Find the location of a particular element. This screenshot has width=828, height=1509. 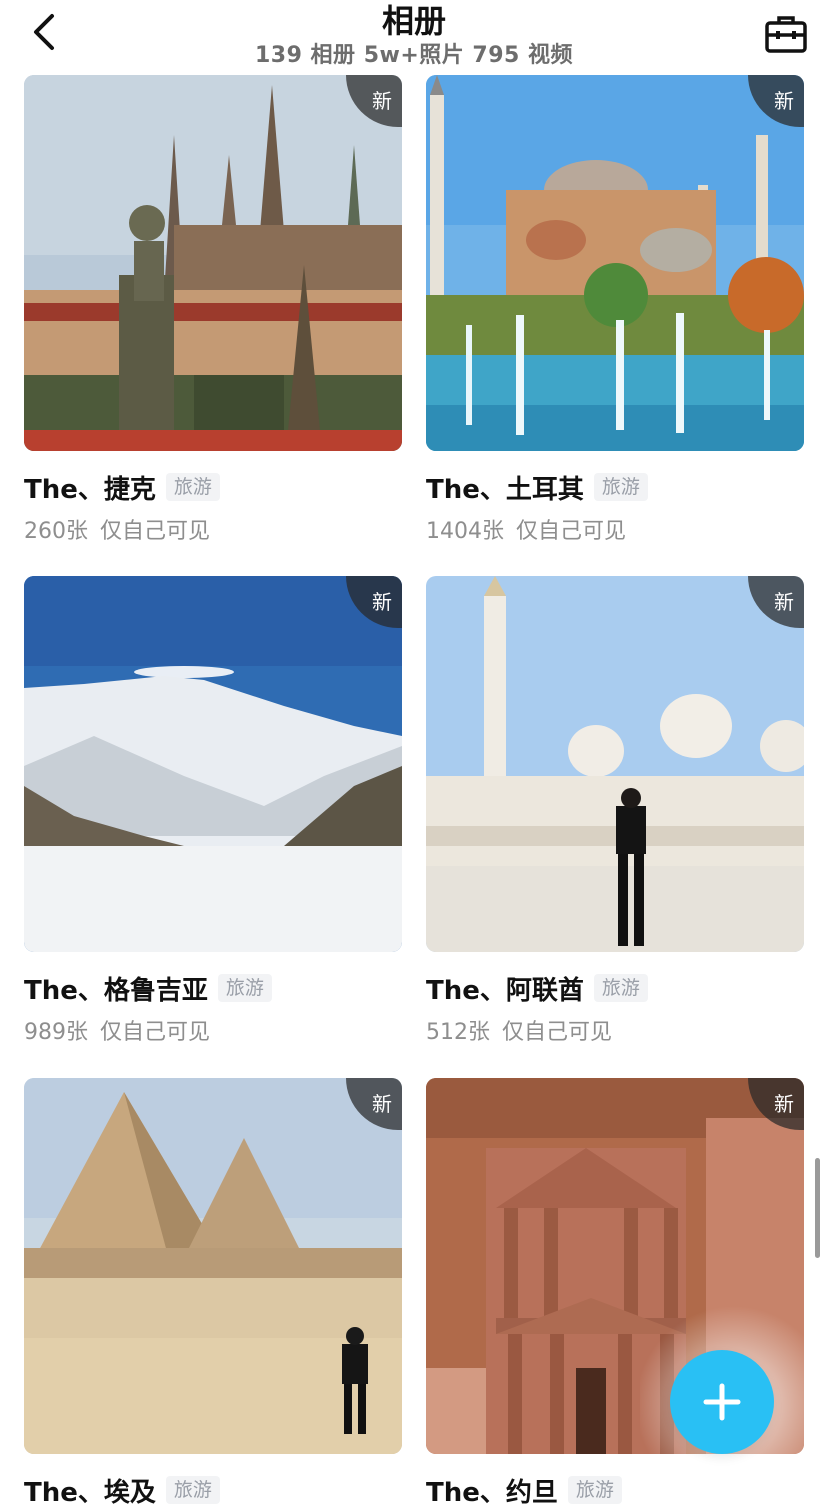

album-card: 新 The、埃及 旅游 is located at coordinates (213, 1293).